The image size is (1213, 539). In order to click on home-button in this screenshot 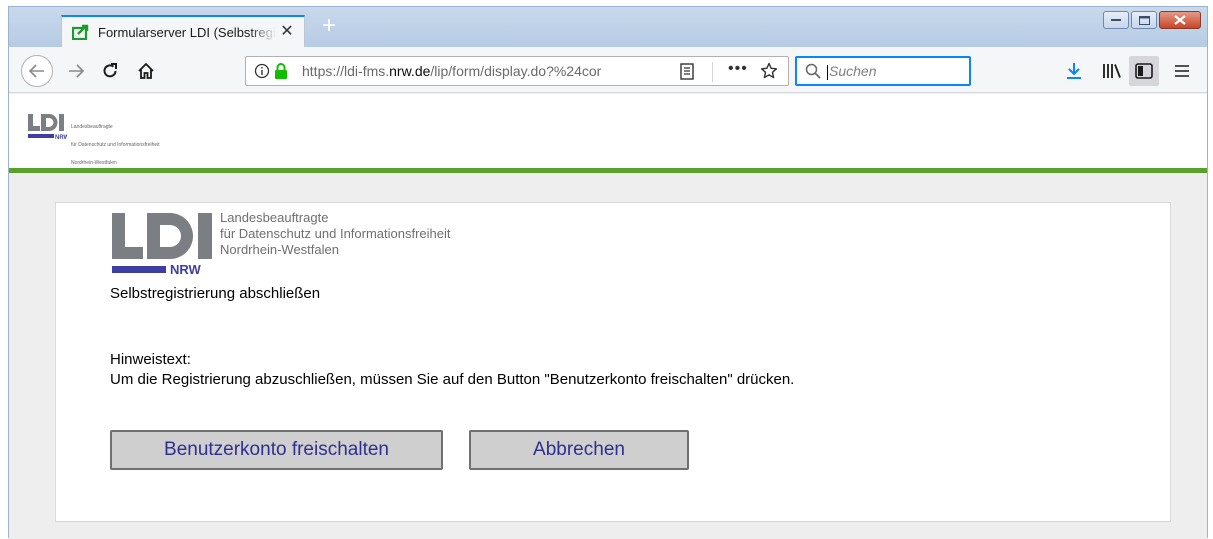, I will do `click(146, 71)`.